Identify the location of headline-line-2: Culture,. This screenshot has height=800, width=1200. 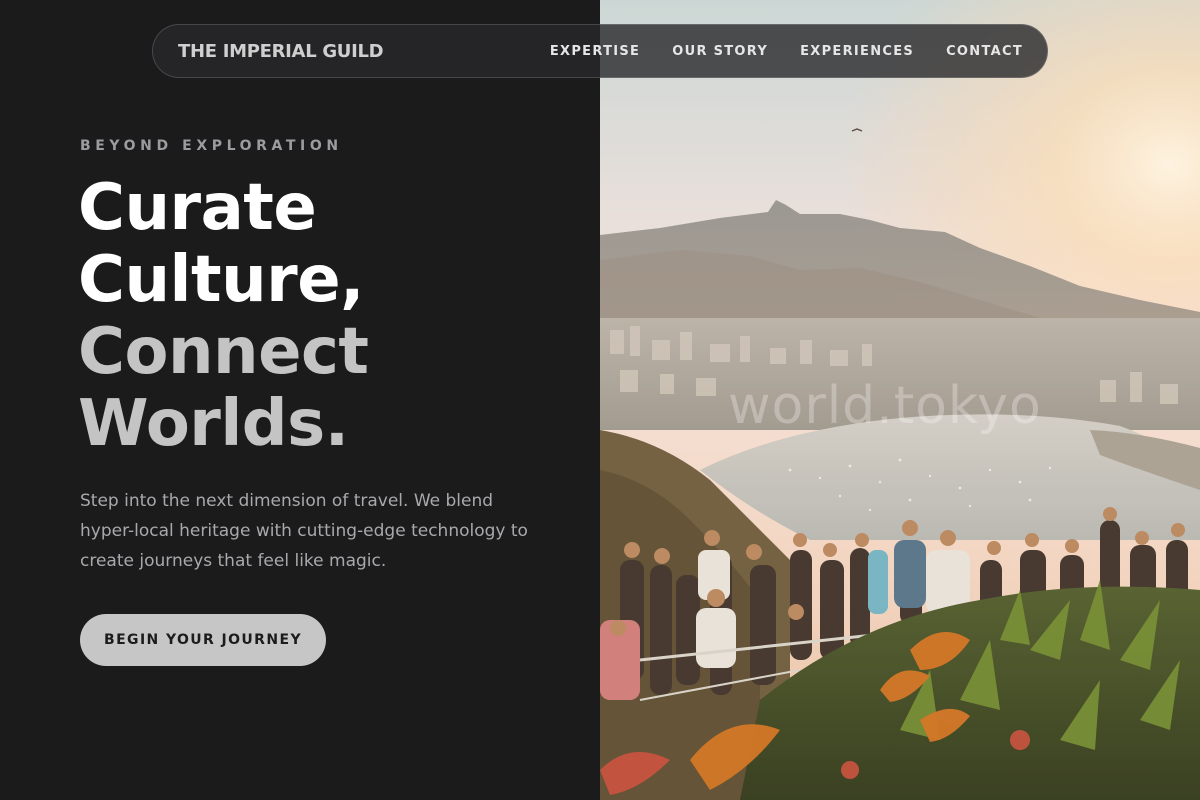
(221, 280).